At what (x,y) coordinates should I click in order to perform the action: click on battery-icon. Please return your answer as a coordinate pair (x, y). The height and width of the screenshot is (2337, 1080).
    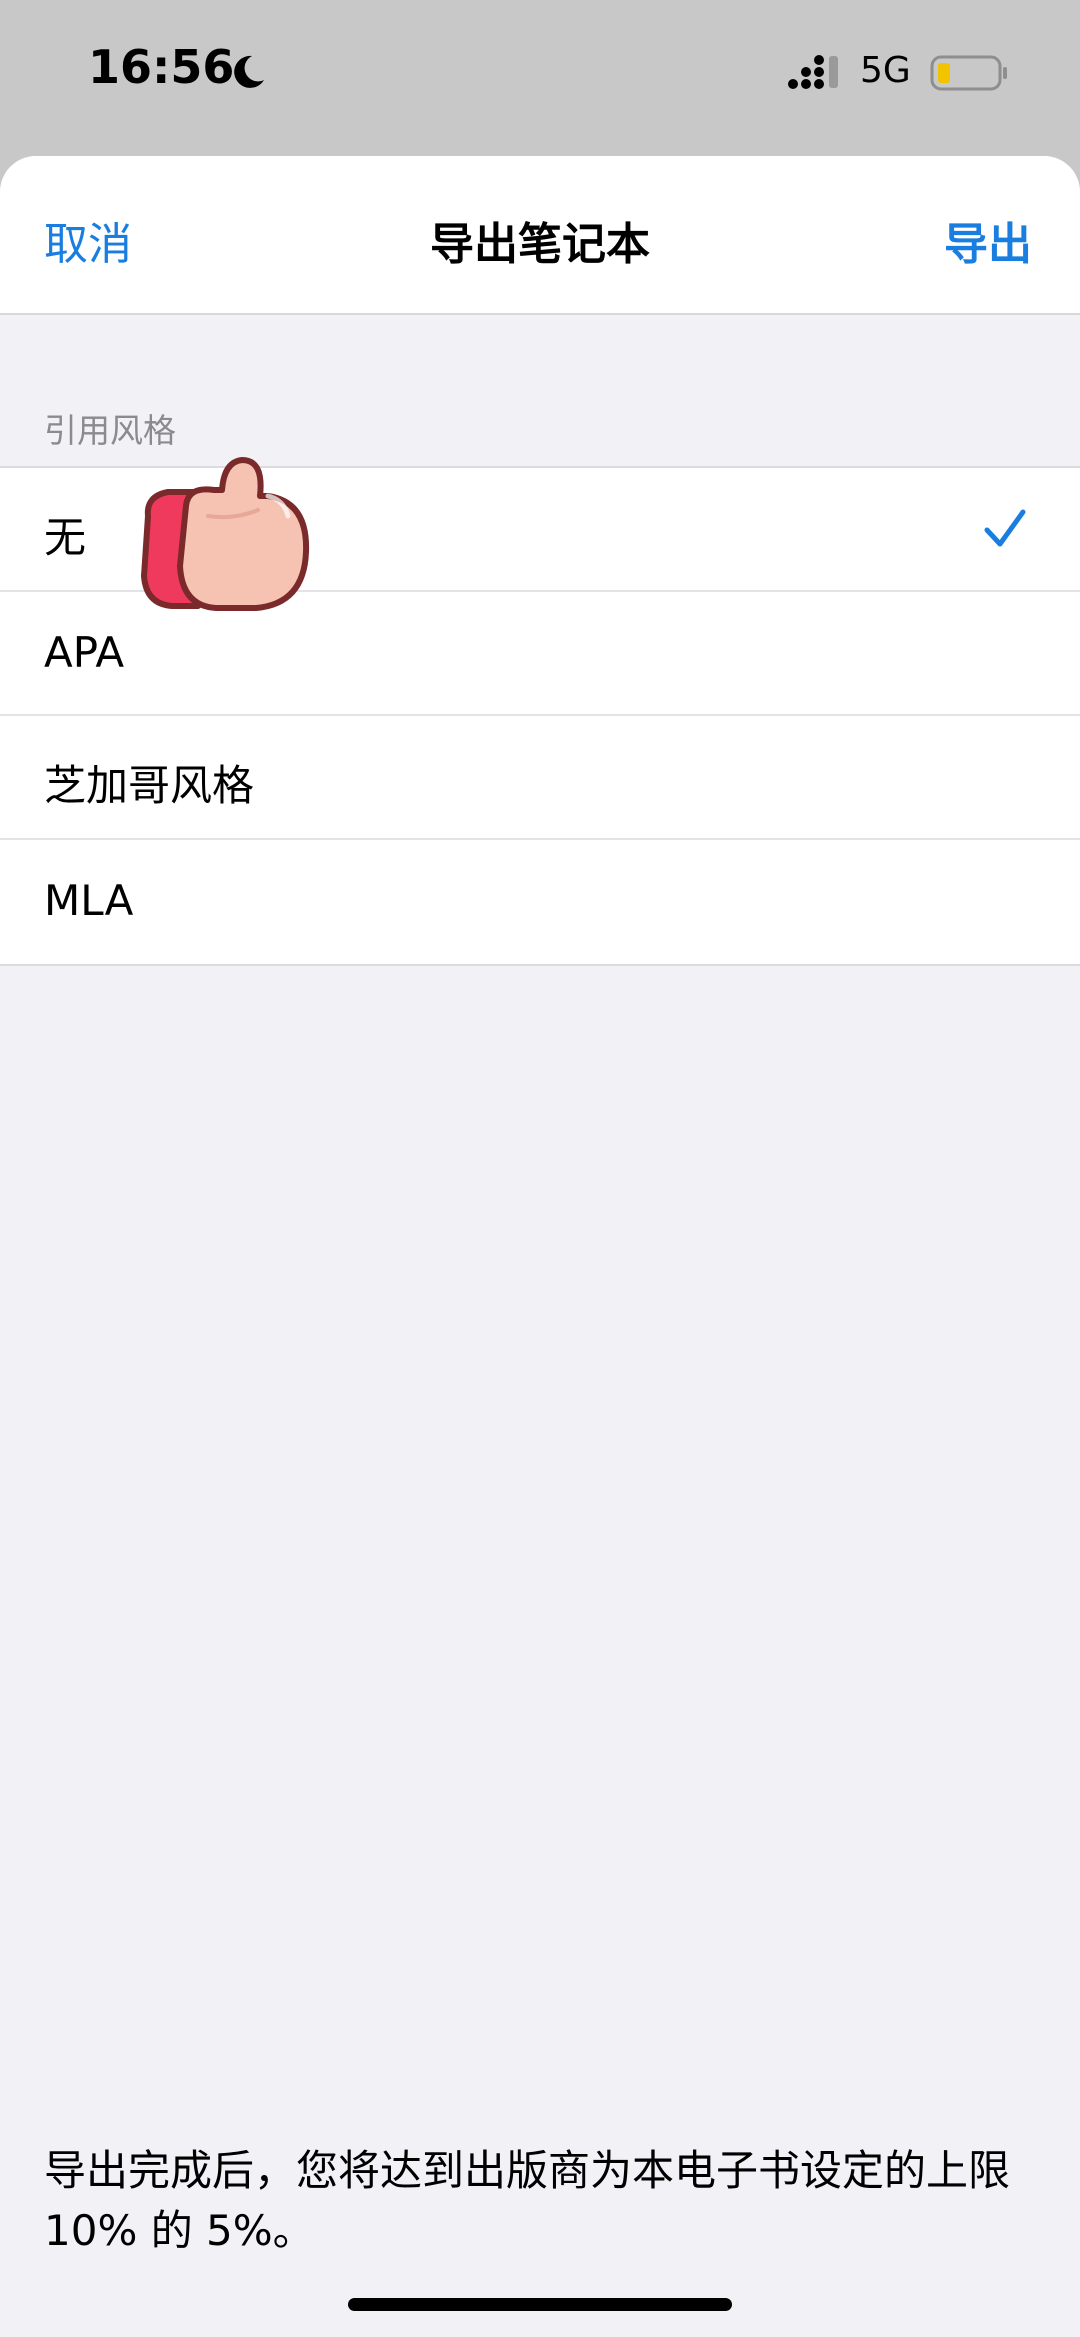
    Looking at the image, I should click on (968, 73).